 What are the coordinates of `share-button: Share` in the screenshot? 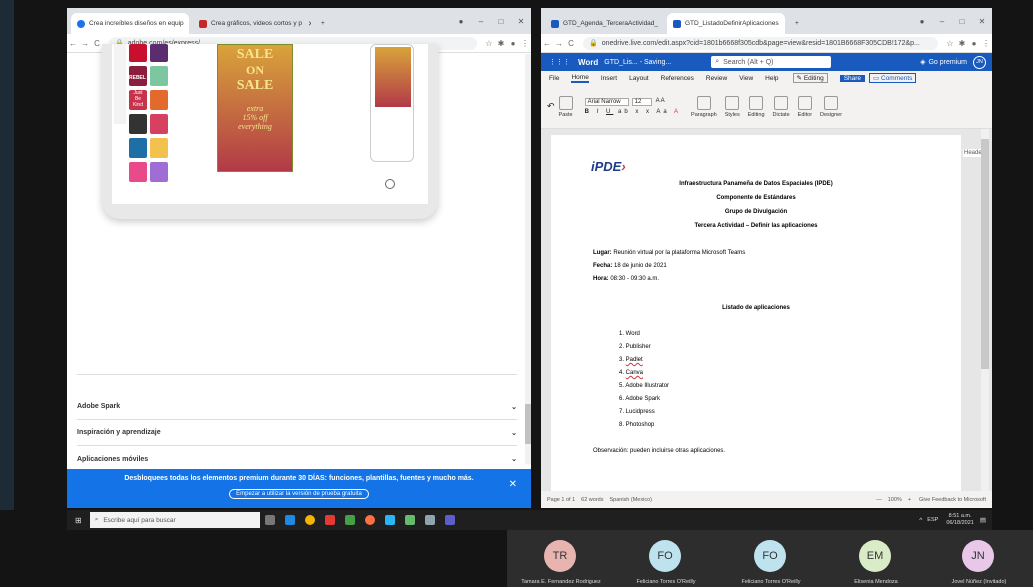 It's located at (852, 78).